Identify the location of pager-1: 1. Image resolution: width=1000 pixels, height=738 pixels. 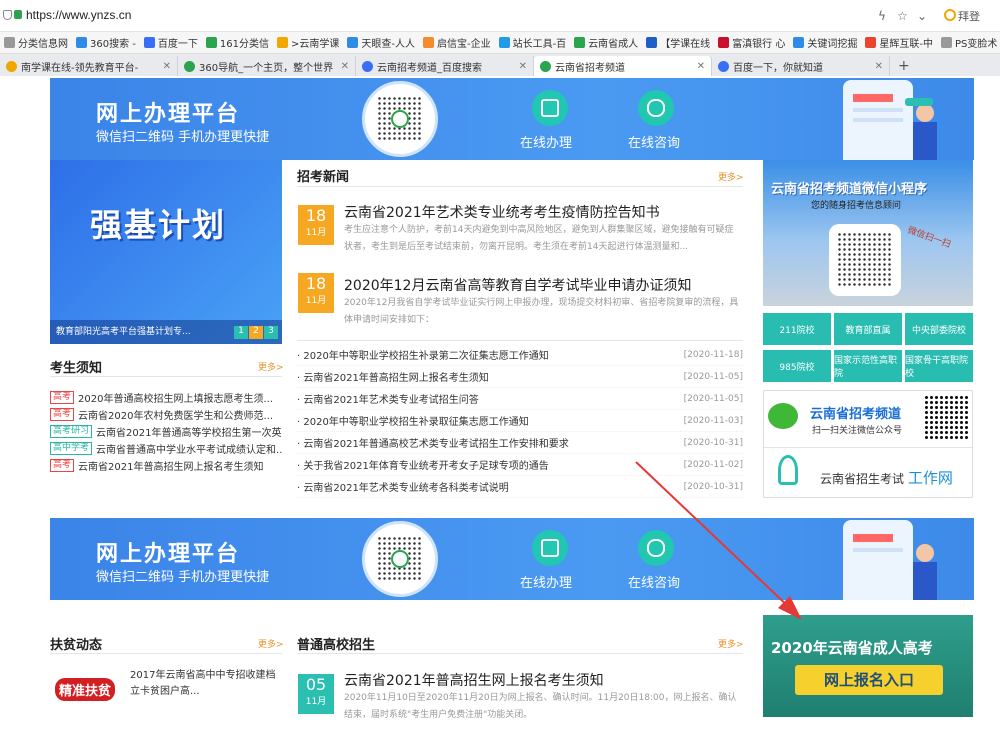
(241, 332).